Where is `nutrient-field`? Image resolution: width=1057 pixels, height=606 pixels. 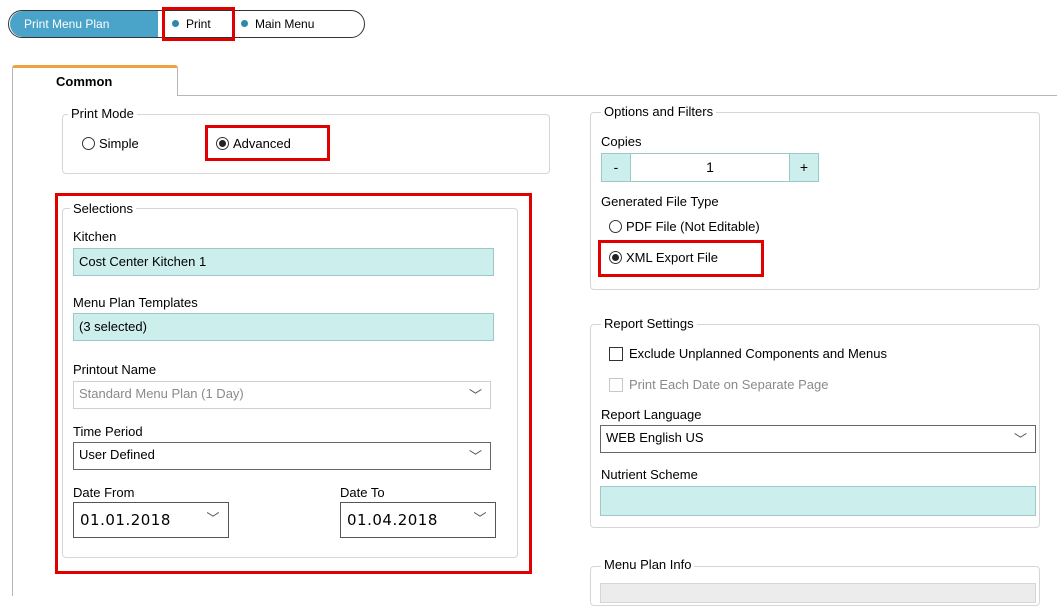 nutrient-field is located at coordinates (818, 501).